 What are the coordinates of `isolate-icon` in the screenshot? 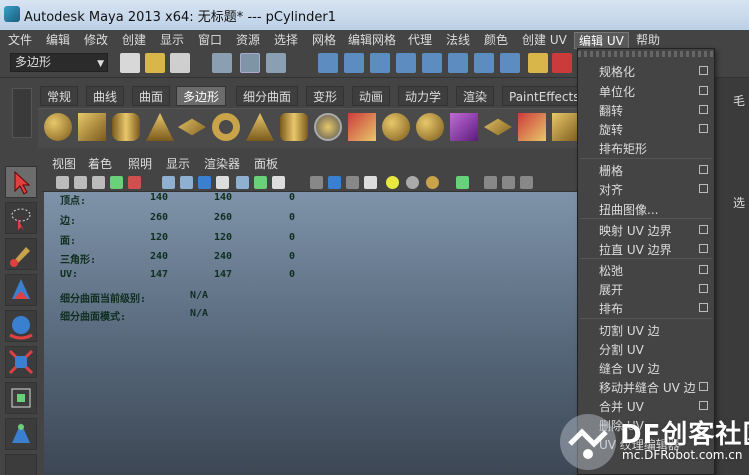 It's located at (316, 182).